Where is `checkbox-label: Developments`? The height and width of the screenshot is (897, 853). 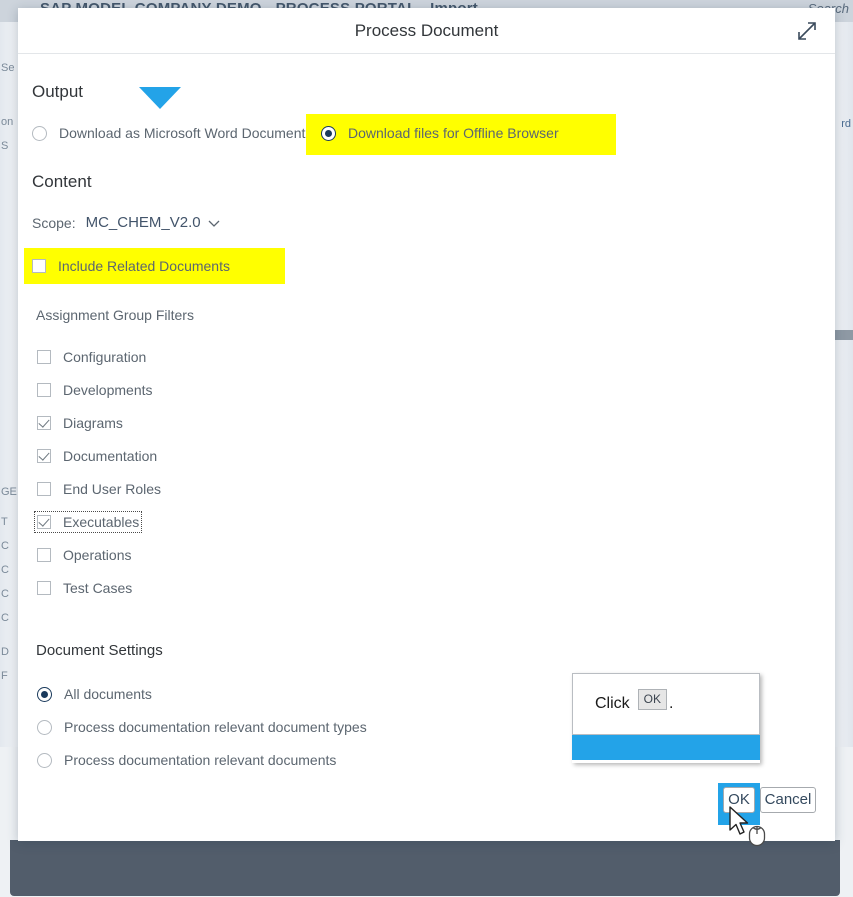 checkbox-label: Developments is located at coordinates (108, 390).